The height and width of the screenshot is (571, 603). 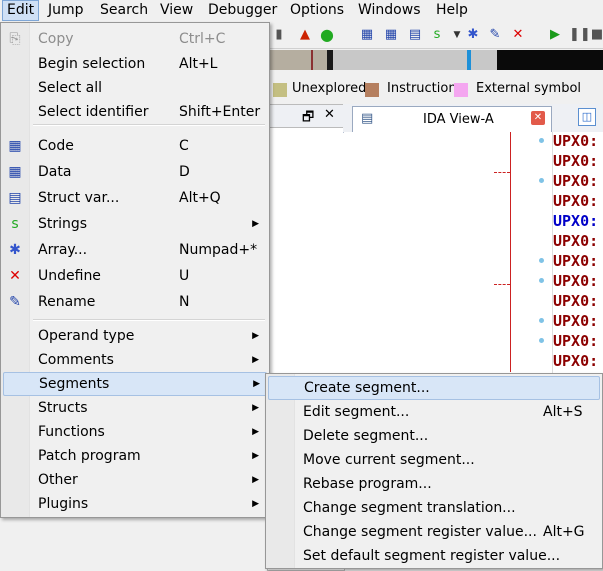 What do you see at coordinates (15, 198) in the screenshot?
I see `struct-icon: ▤` at bounding box center [15, 198].